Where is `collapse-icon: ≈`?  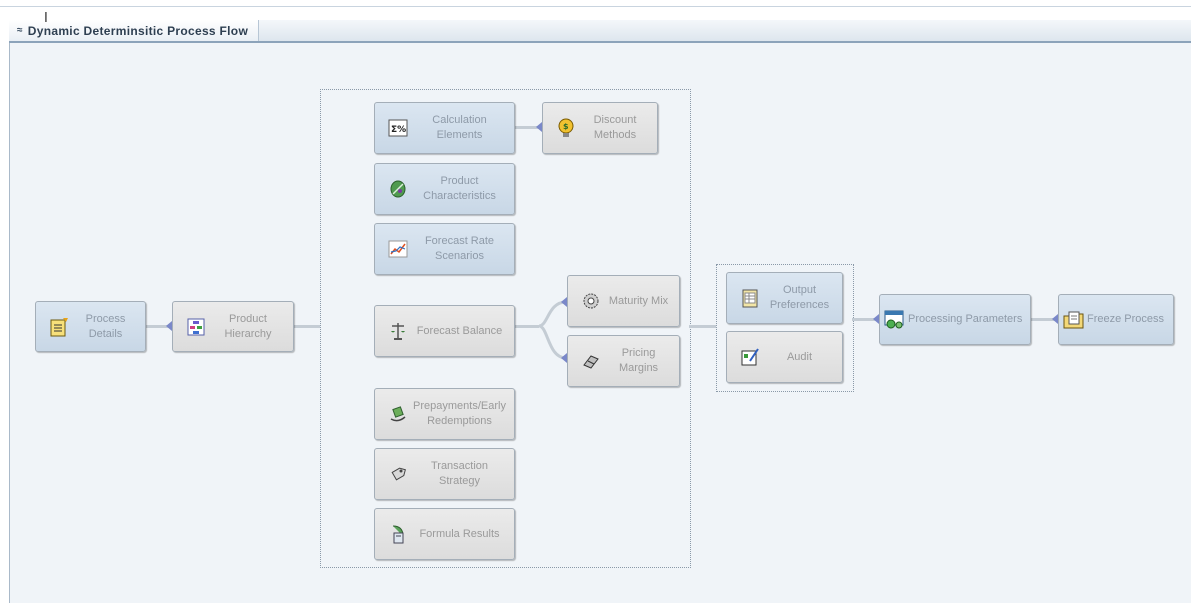
collapse-icon: ≈ is located at coordinates (20, 30).